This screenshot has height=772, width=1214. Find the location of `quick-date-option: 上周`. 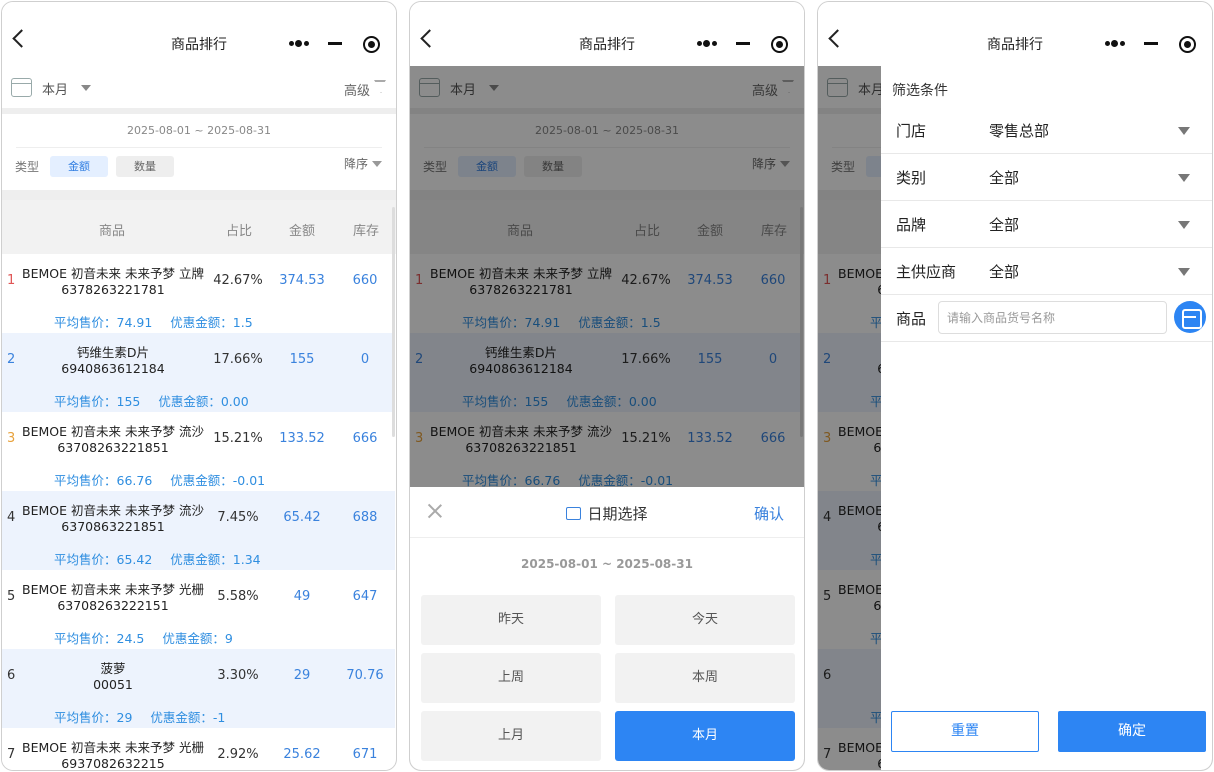

quick-date-option: 上周 is located at coordinates (511, 678).